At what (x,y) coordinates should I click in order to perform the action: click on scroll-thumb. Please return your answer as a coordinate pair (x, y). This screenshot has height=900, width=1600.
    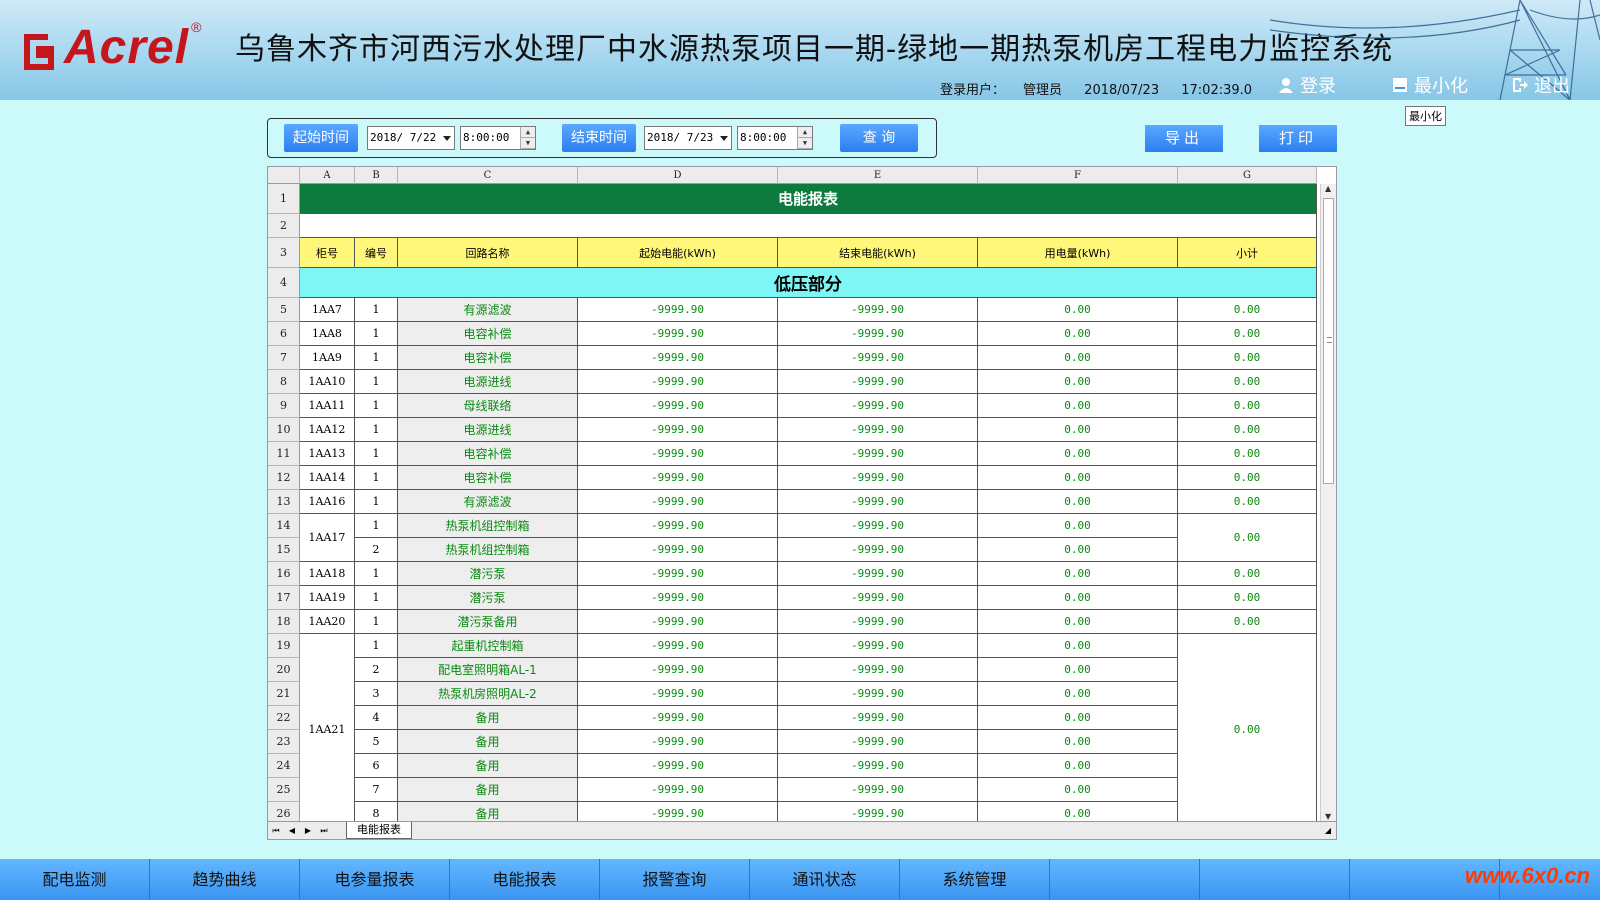
    Looking at the image, I should click on (1328, 341).